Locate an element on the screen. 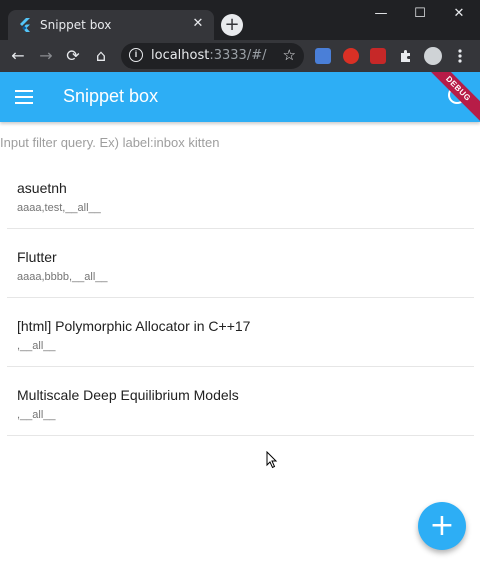 This screenshot has height=564, width=480. flutter-logo-icon is located at coordinates (25, 25).